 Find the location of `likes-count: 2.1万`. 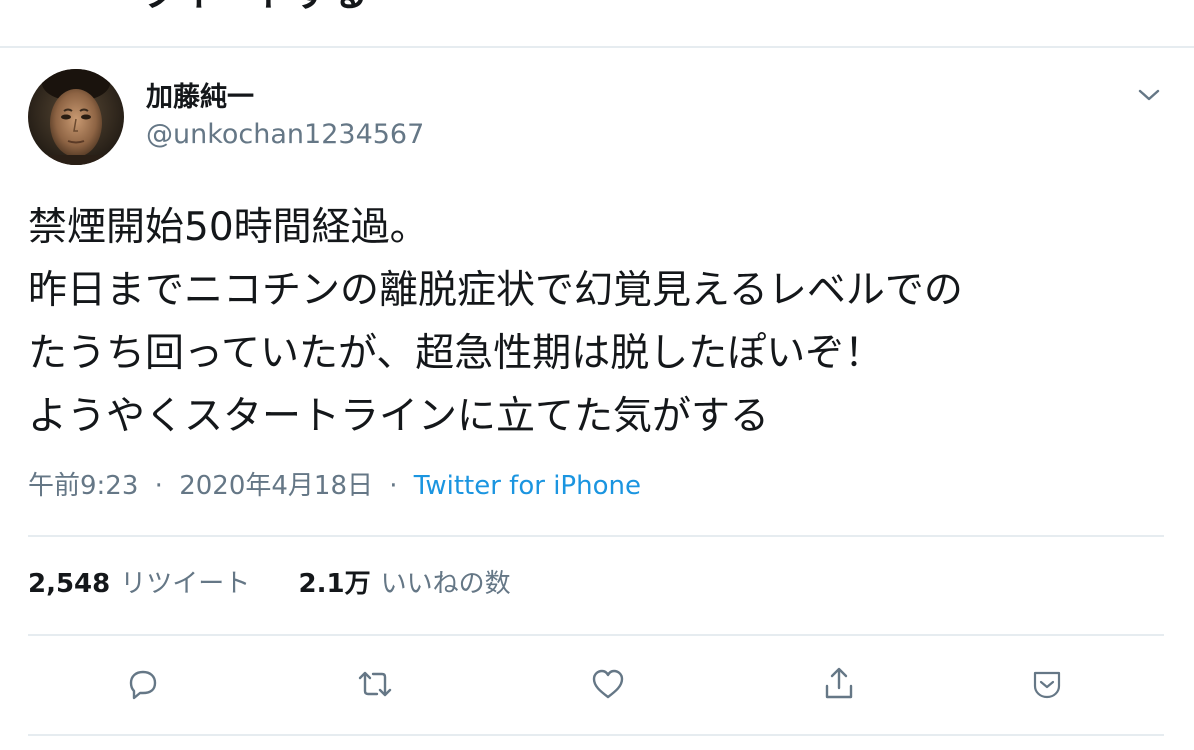

likes-count: 2.1万 is located at coordinates (334, 584).